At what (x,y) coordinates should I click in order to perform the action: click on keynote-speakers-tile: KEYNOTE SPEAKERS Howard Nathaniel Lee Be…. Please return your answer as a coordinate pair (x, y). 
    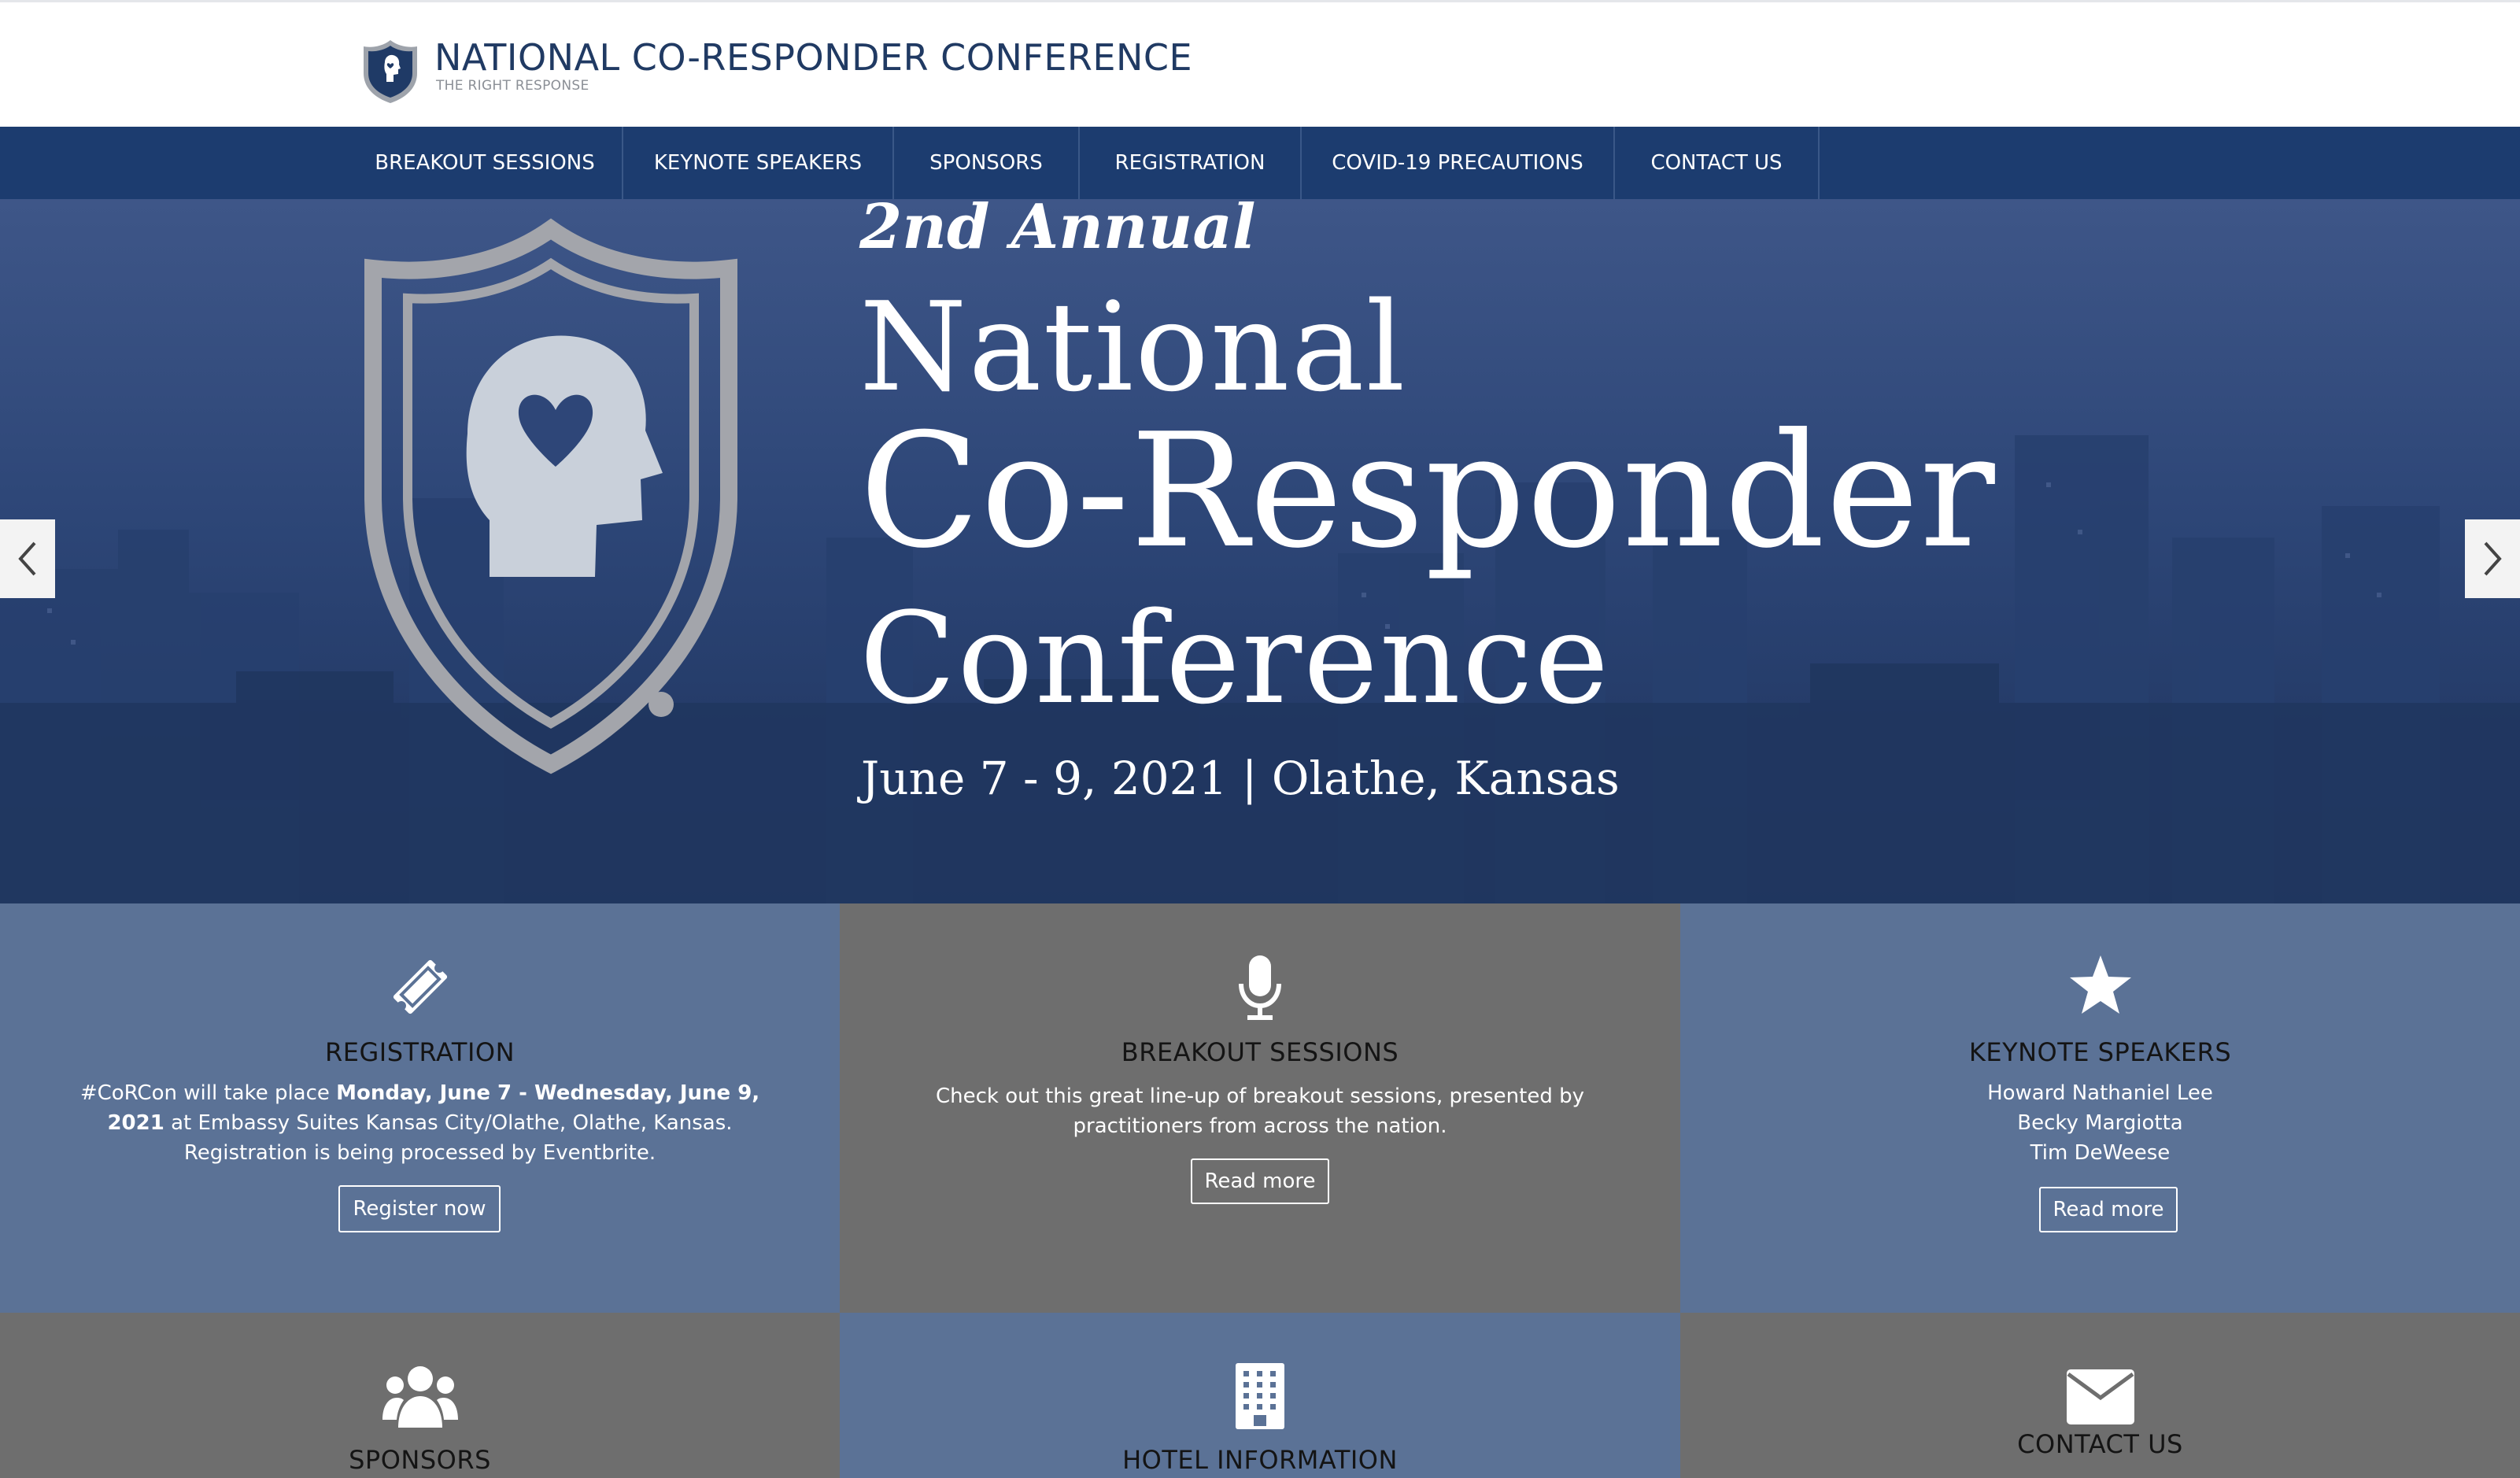
    Looking at the image, I should click on (2100, 1108).